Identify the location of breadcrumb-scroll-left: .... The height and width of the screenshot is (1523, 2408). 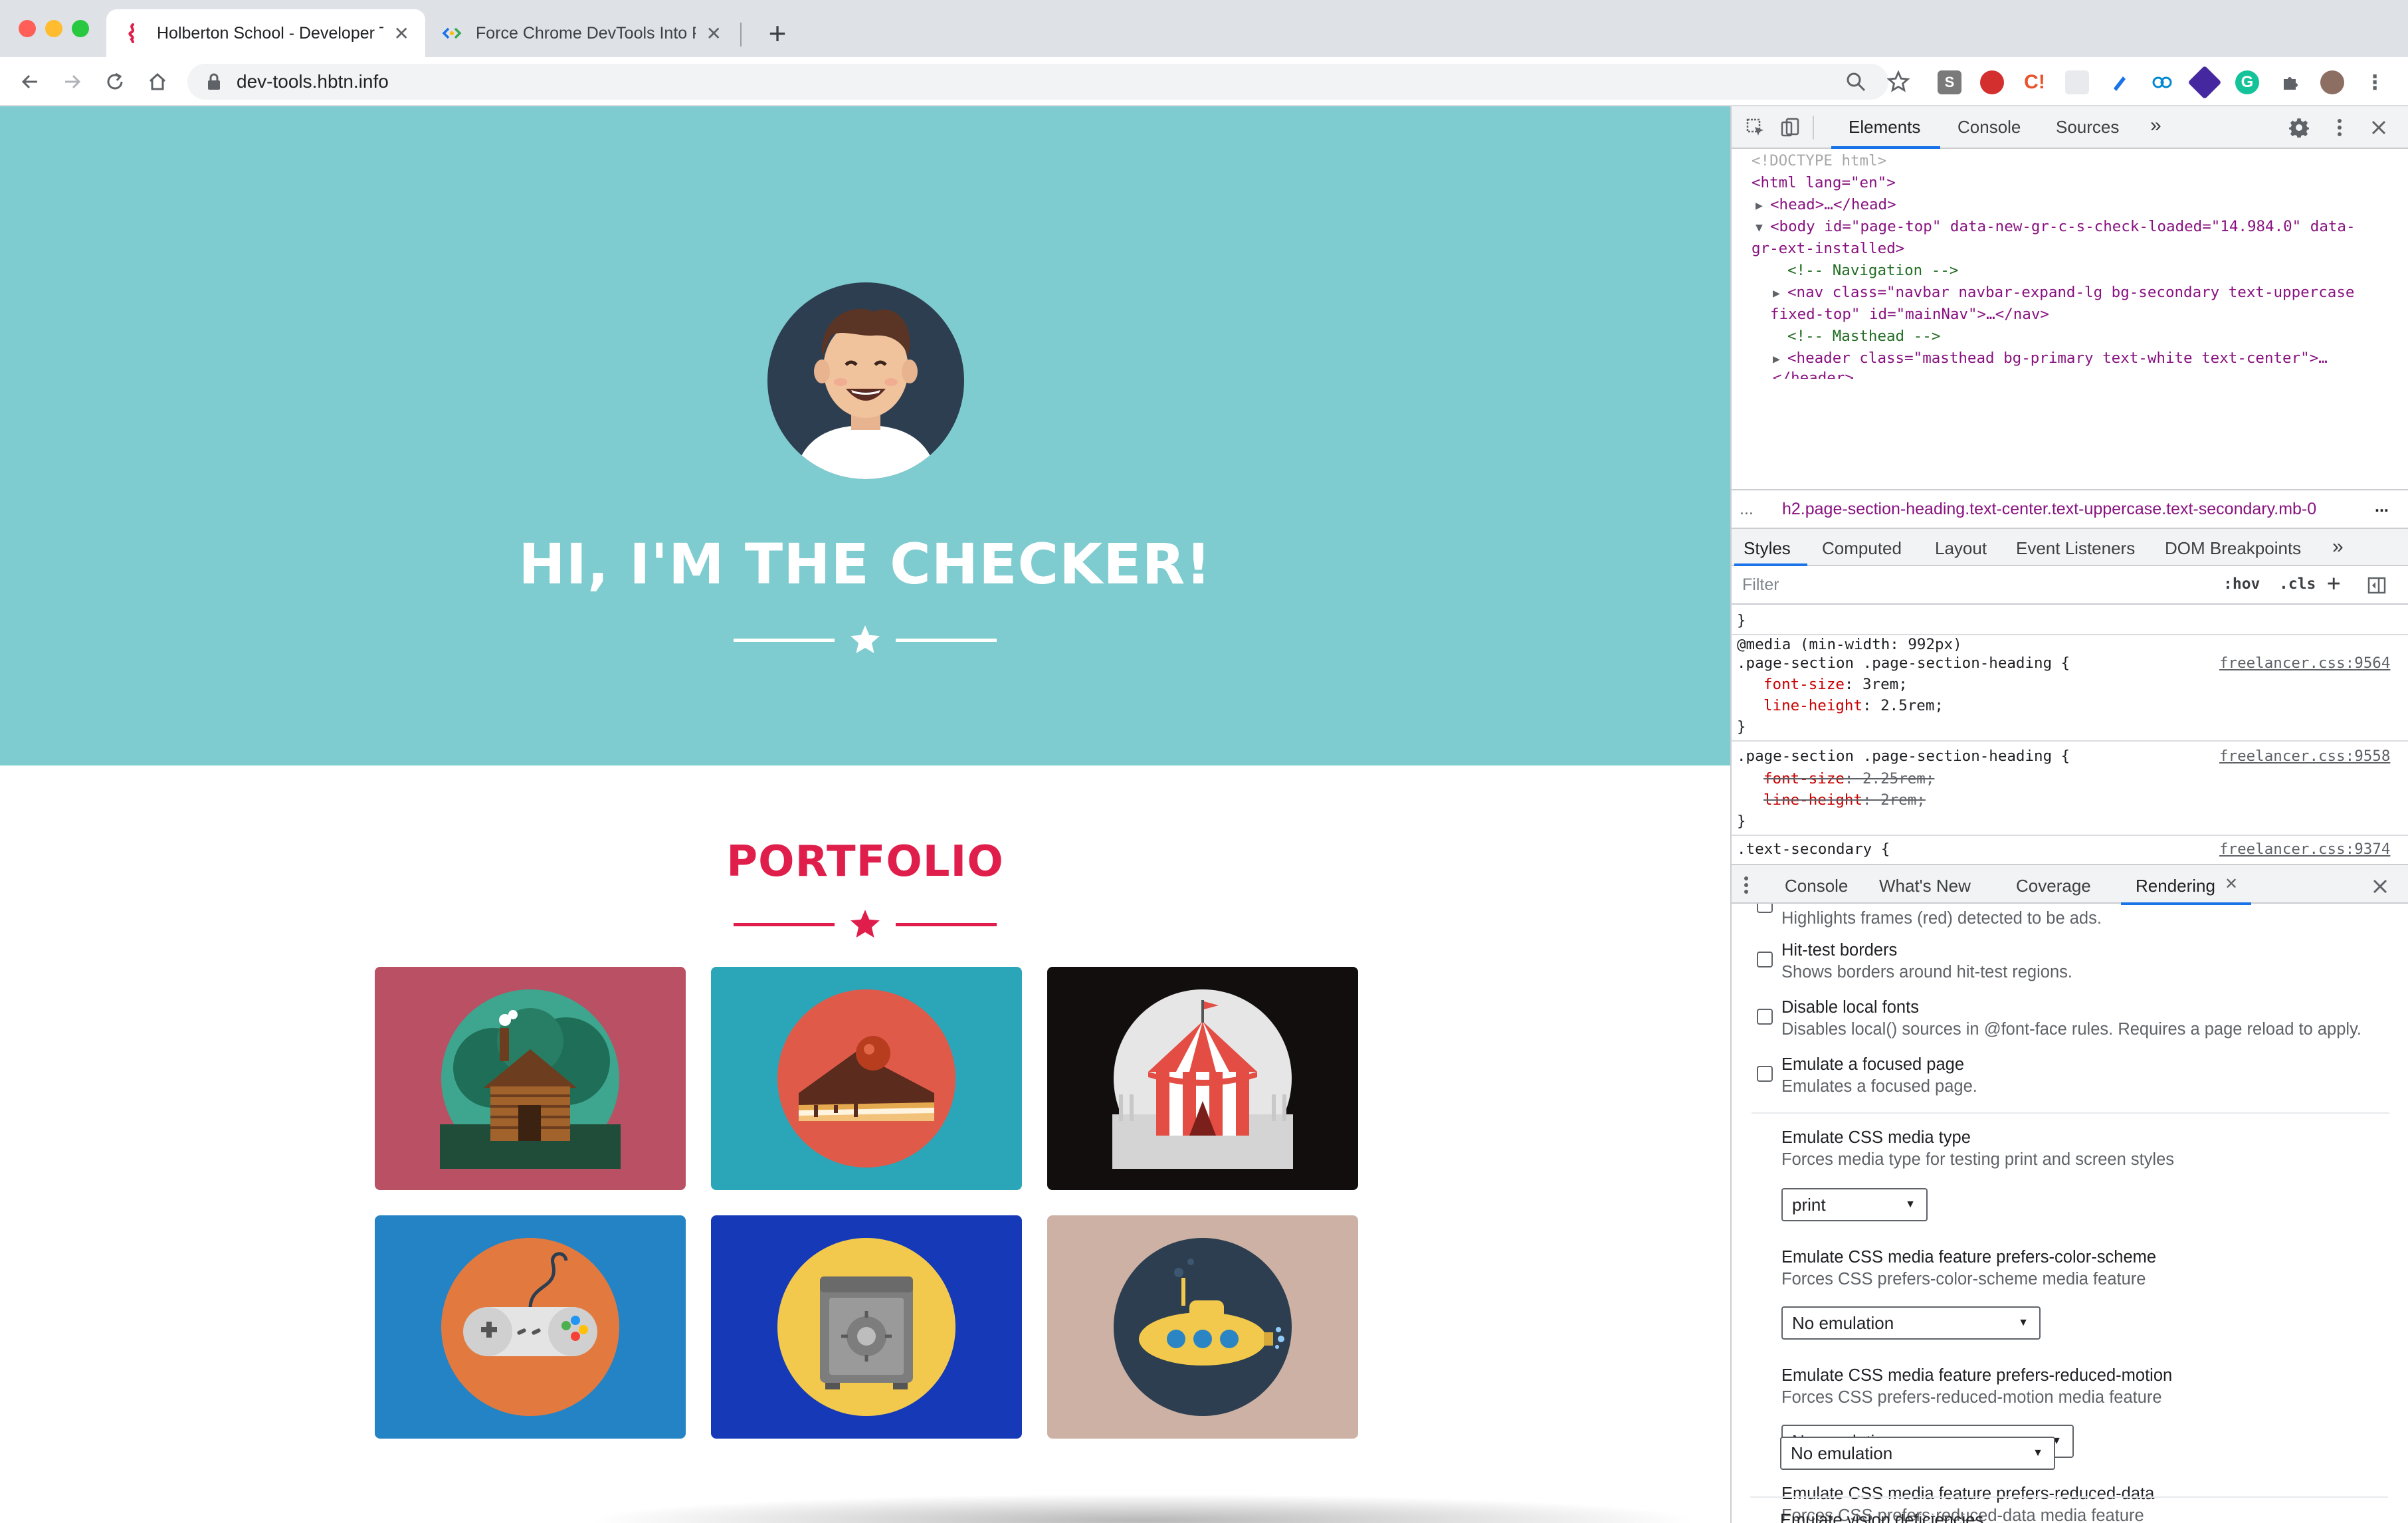
(1747, 510).